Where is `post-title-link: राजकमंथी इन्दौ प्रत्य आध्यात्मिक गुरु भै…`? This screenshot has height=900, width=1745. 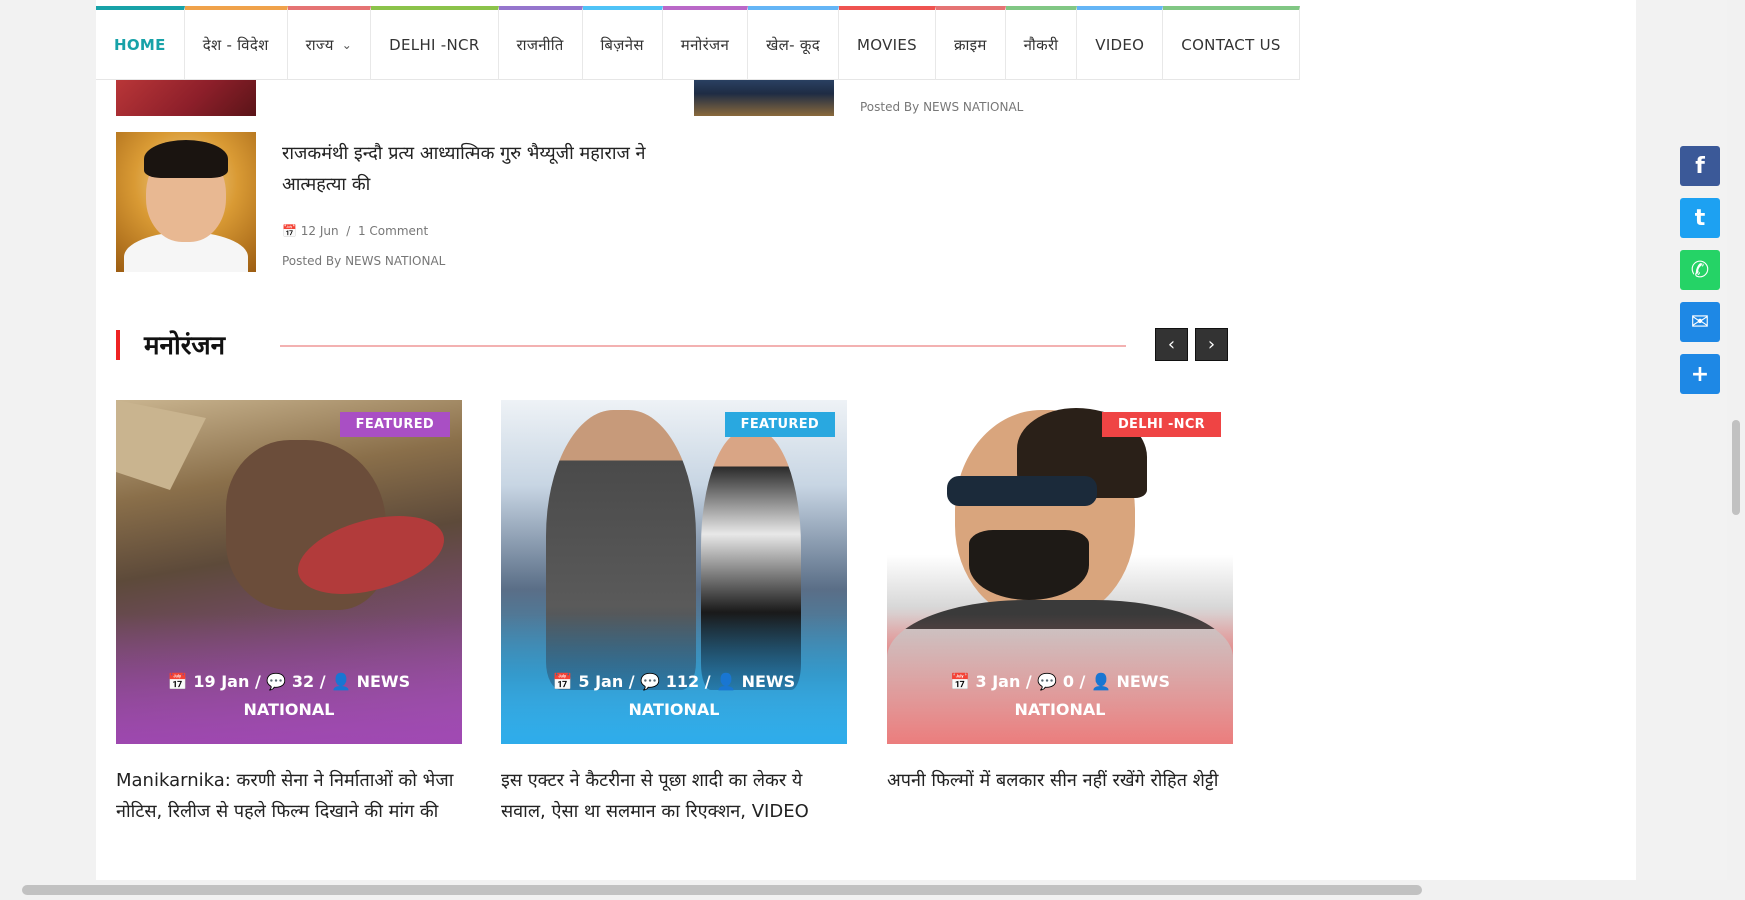 post-title-link: राजकमंथी इन्दौ प्रत्य आध्यात्मिक गुरु भै… is located at coordinates (472, 169).